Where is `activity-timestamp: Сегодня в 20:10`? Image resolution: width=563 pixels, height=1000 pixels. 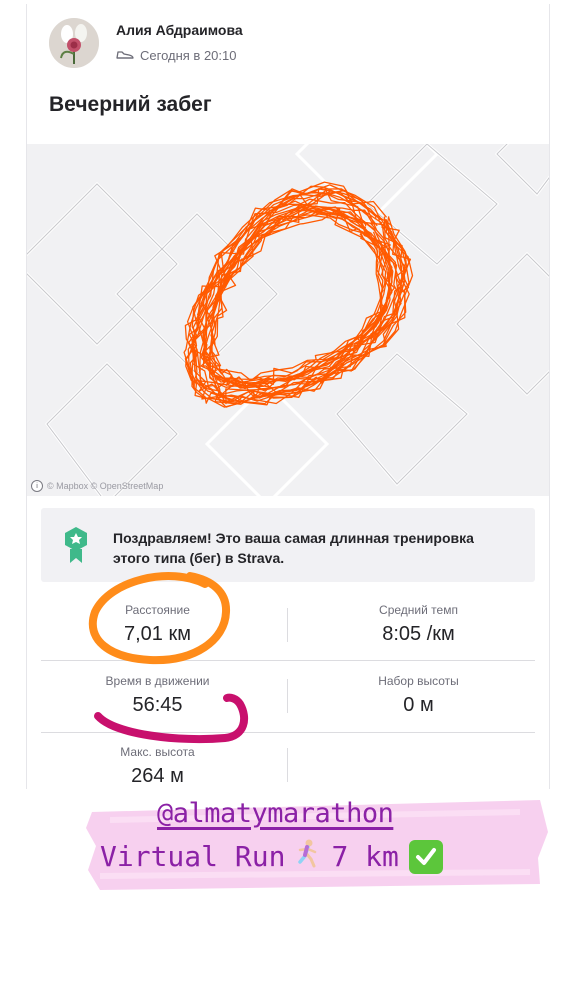
activity-timestamp: Сегодня в 20:10 is located at coordinates (188, 55).